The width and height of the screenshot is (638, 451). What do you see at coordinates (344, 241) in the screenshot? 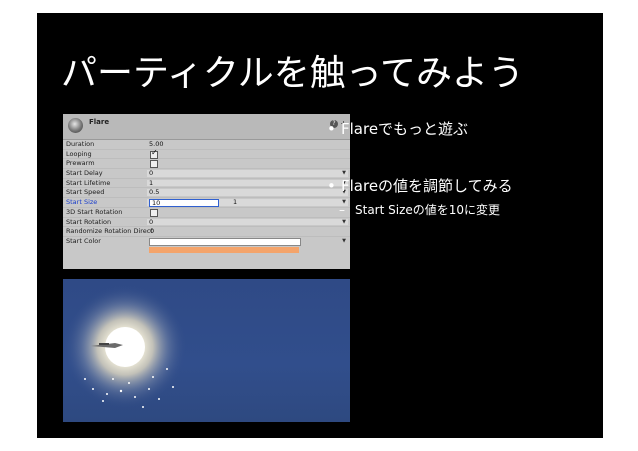
I see `start-color-dropdown-icon: ▼` at bounding box center [344, 241].